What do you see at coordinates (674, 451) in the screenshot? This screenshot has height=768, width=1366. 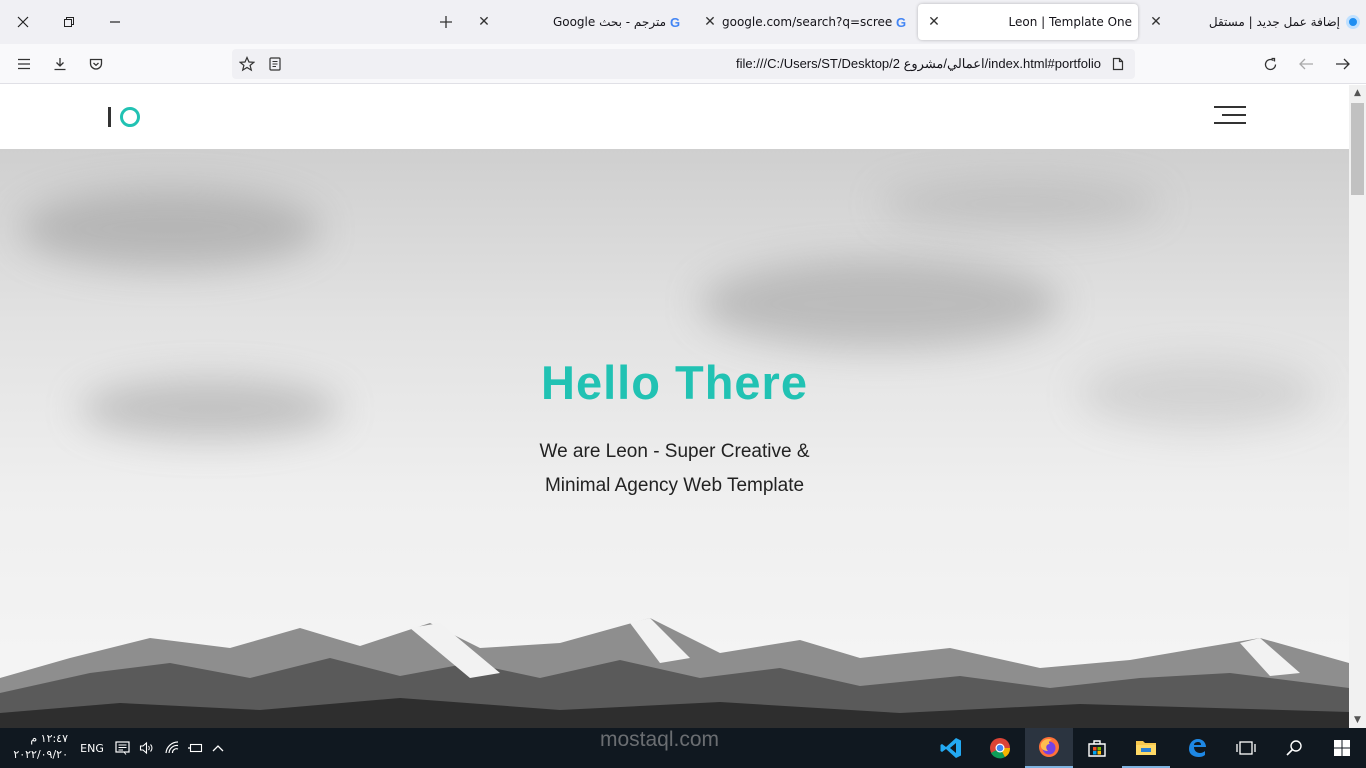 I see `hero-subtitle-line-1: We are Leon - Super Creative &` at bounding box center [674, 451].